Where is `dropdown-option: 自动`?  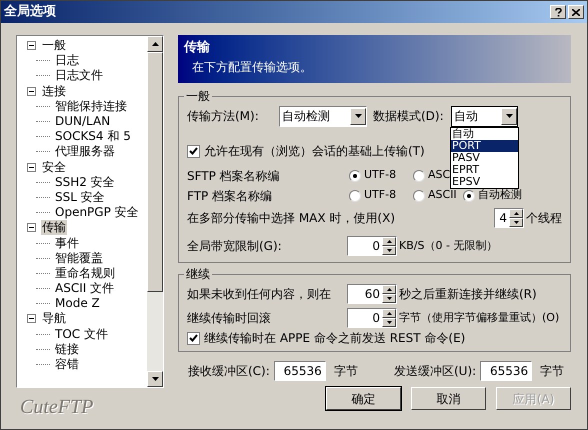
dropdown-option: 自动 is located at coordinates (484, 134).